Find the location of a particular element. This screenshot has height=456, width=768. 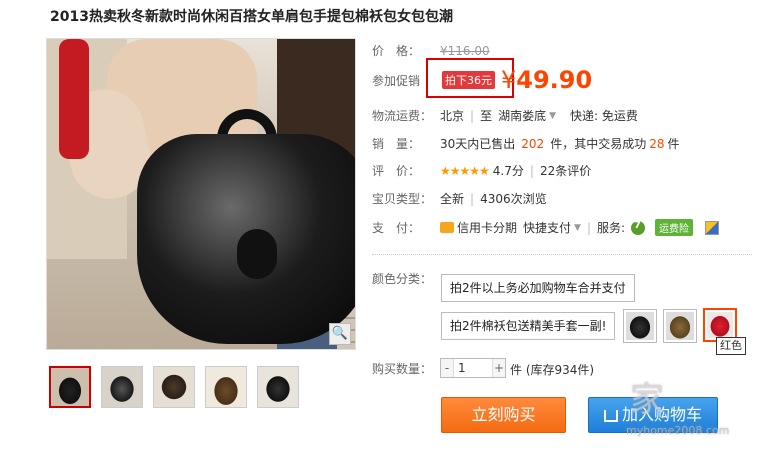

quantity-input: 1 is located at coordinates (473, 368).